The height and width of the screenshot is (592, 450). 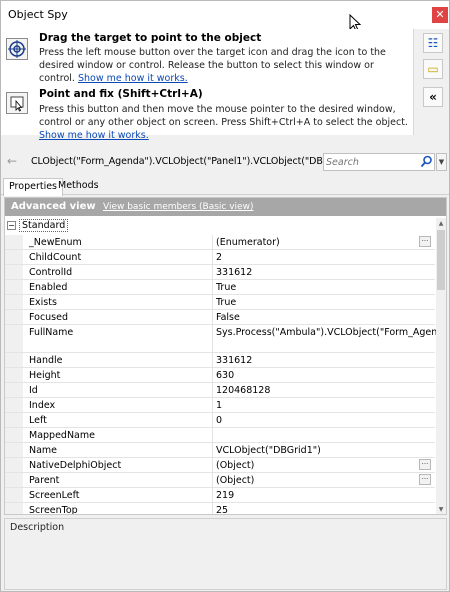 I want to click on property-row: Left 0, so click(x=220, y=420).